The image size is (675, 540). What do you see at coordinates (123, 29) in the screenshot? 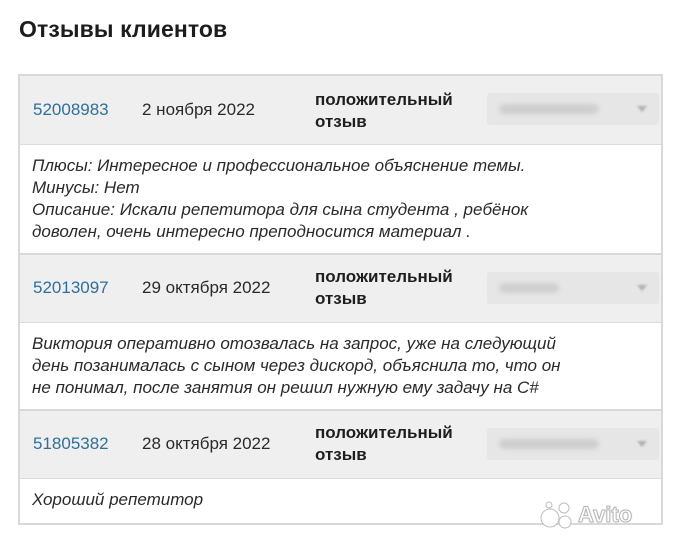
I see `page-title: Отзывы клиентов` at bounding box center [123, 29].